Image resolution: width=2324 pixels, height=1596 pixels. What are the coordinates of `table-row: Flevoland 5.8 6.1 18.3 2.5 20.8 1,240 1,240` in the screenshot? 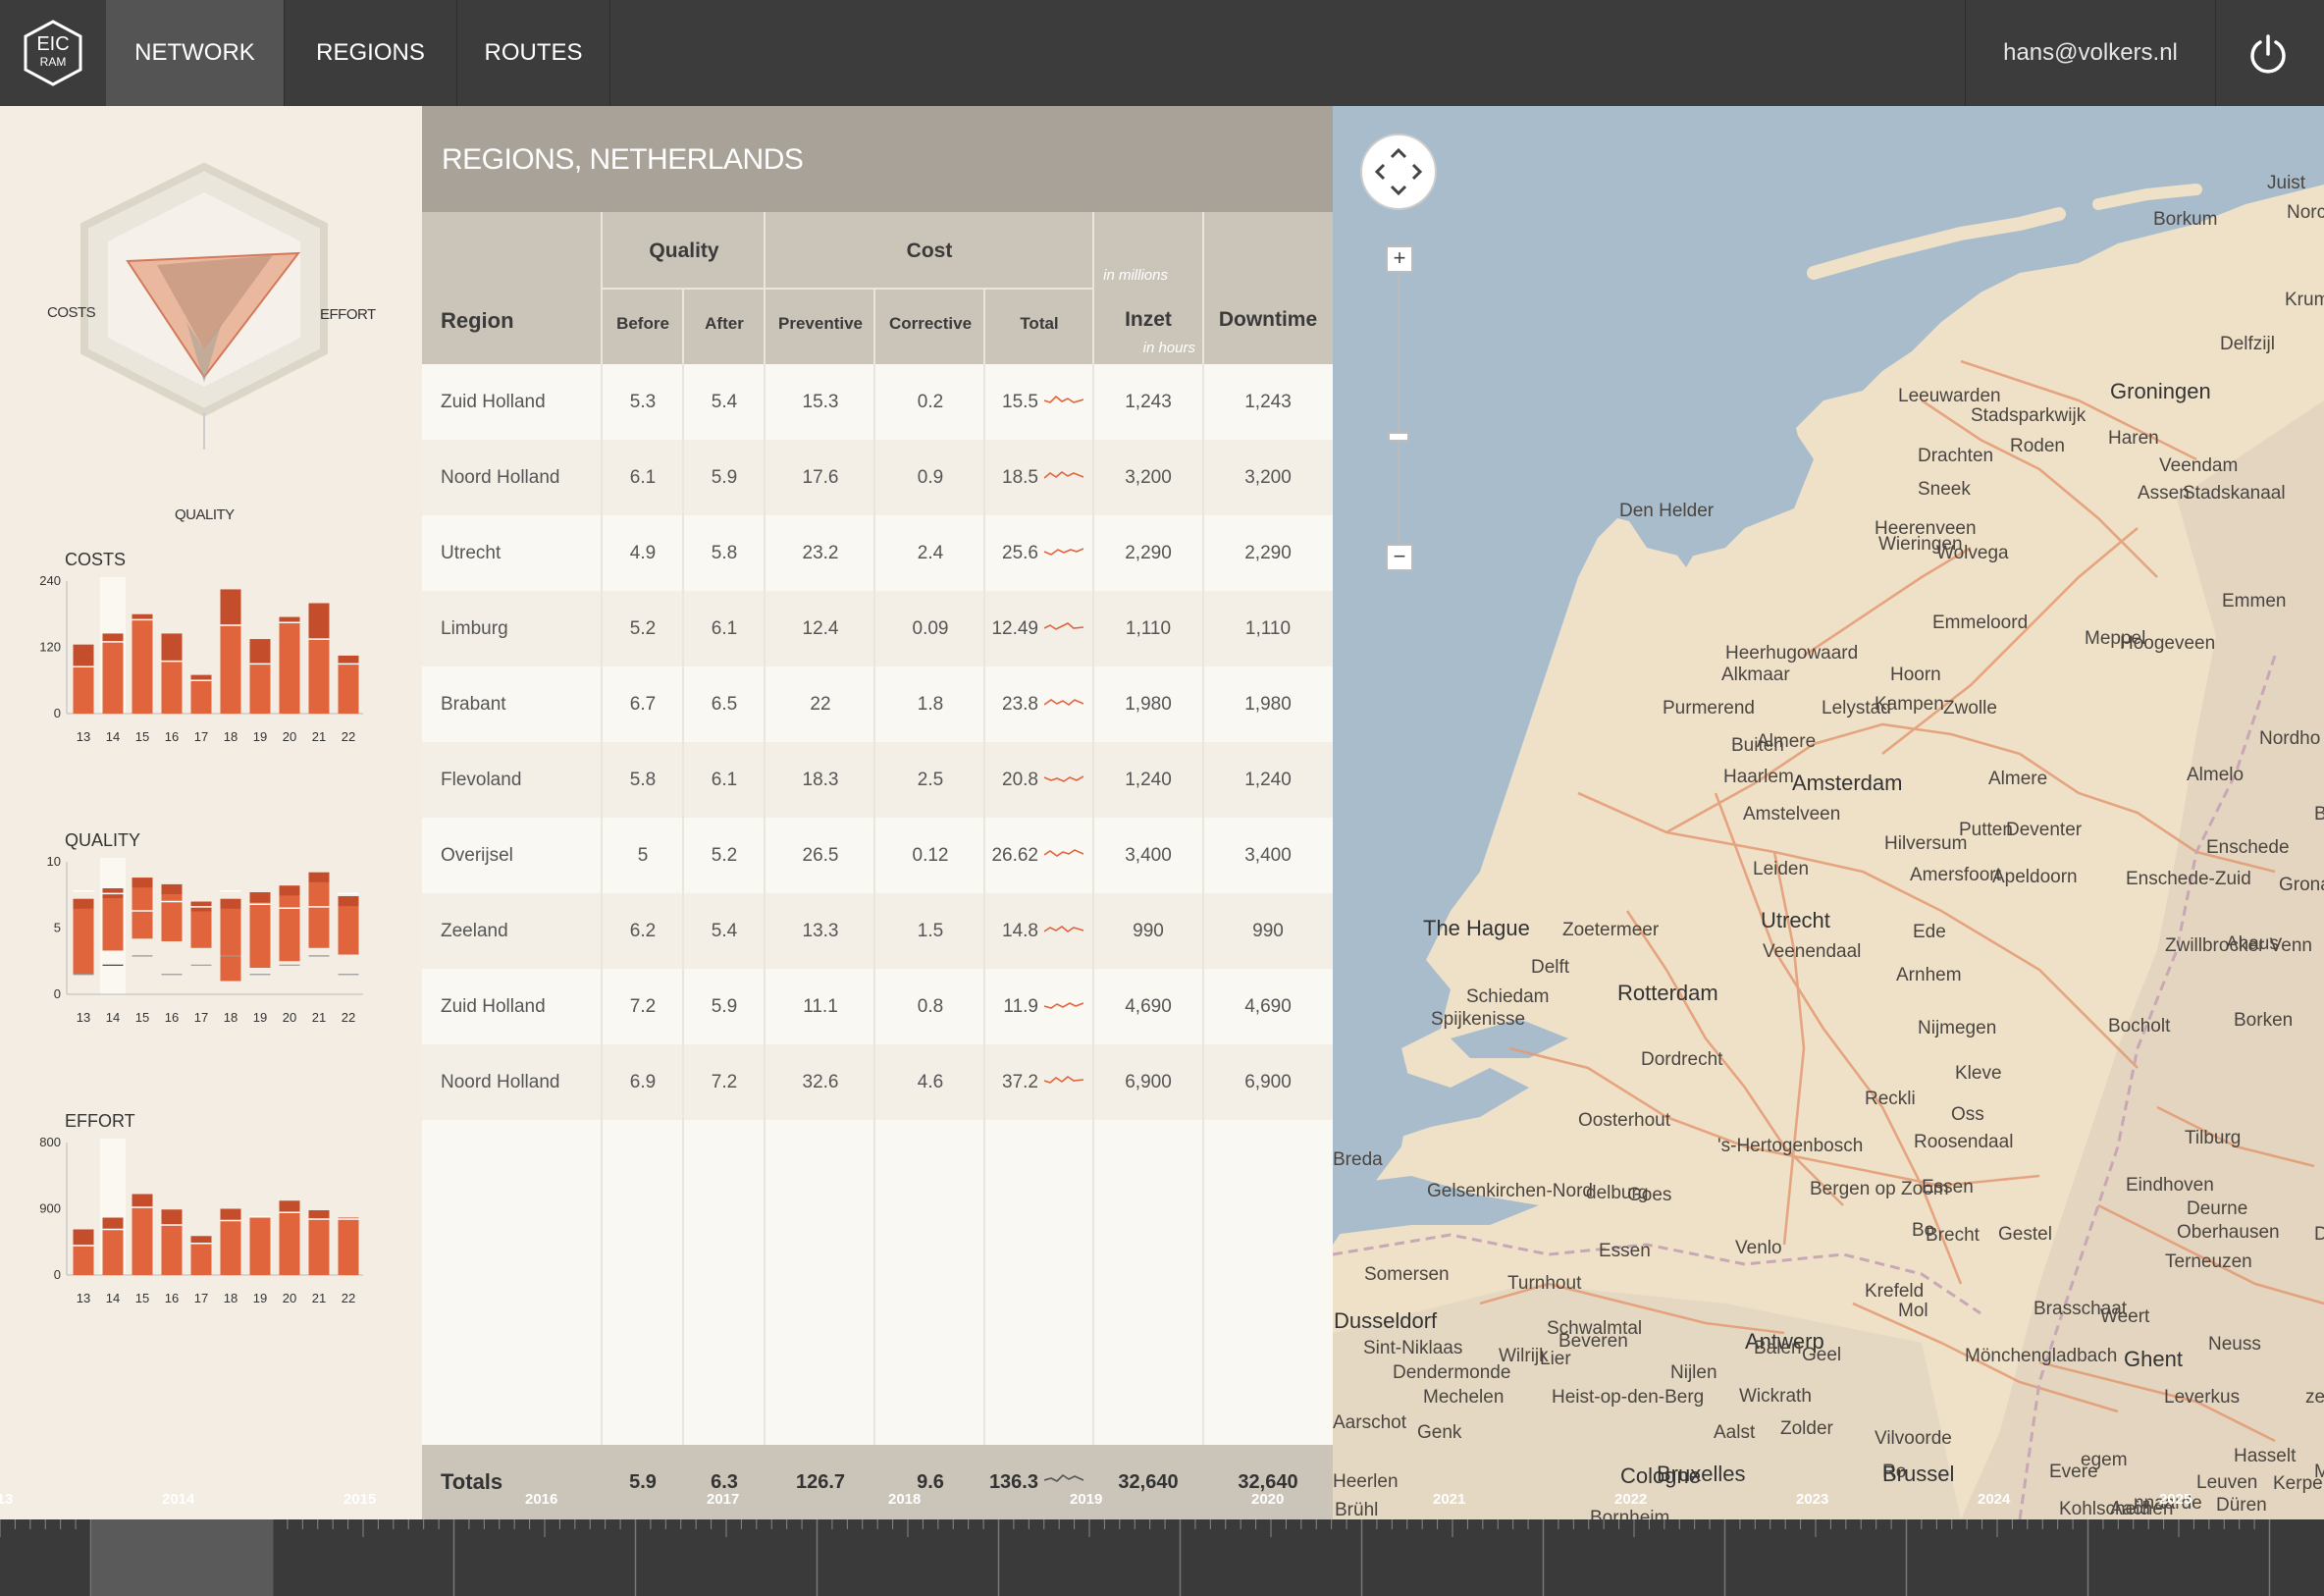 It's located at (877, 780).